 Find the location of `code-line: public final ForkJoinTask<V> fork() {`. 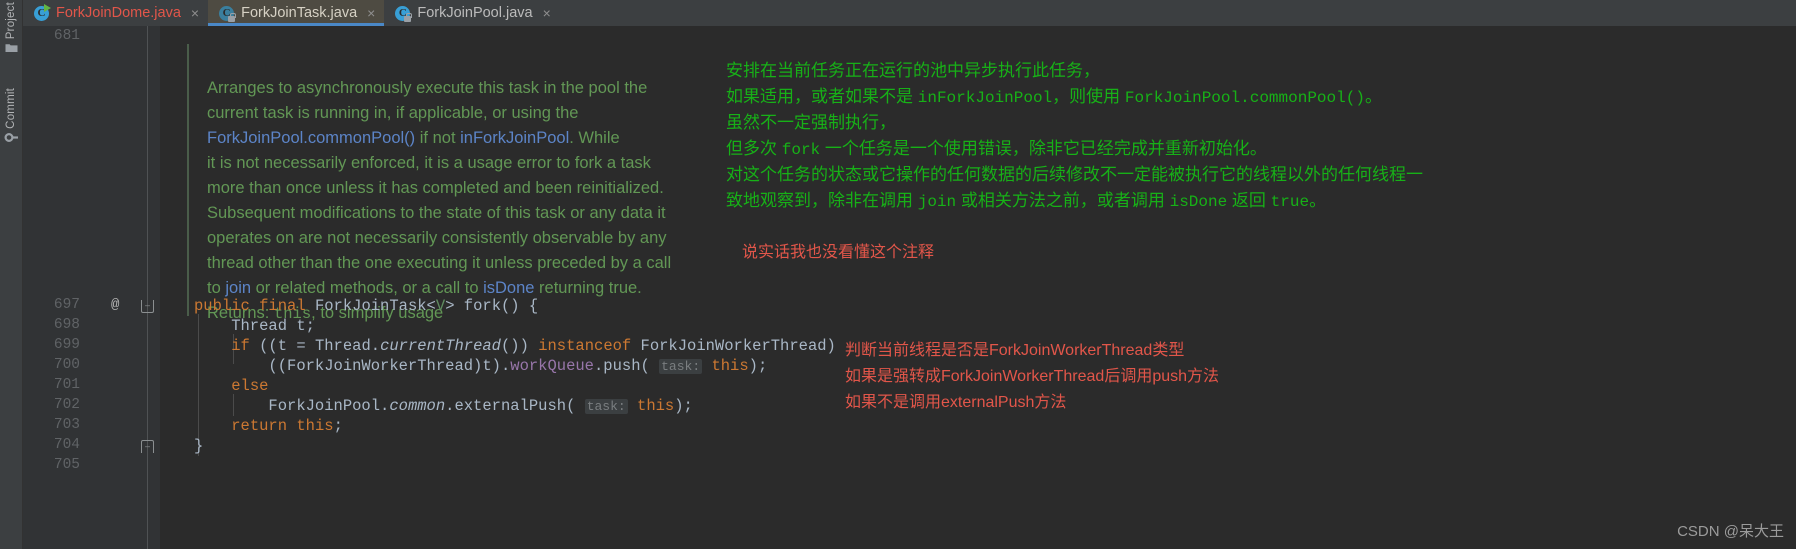

code-line: public final ForkJoinTask<V> fork() { is located at coordinates (366, 306).